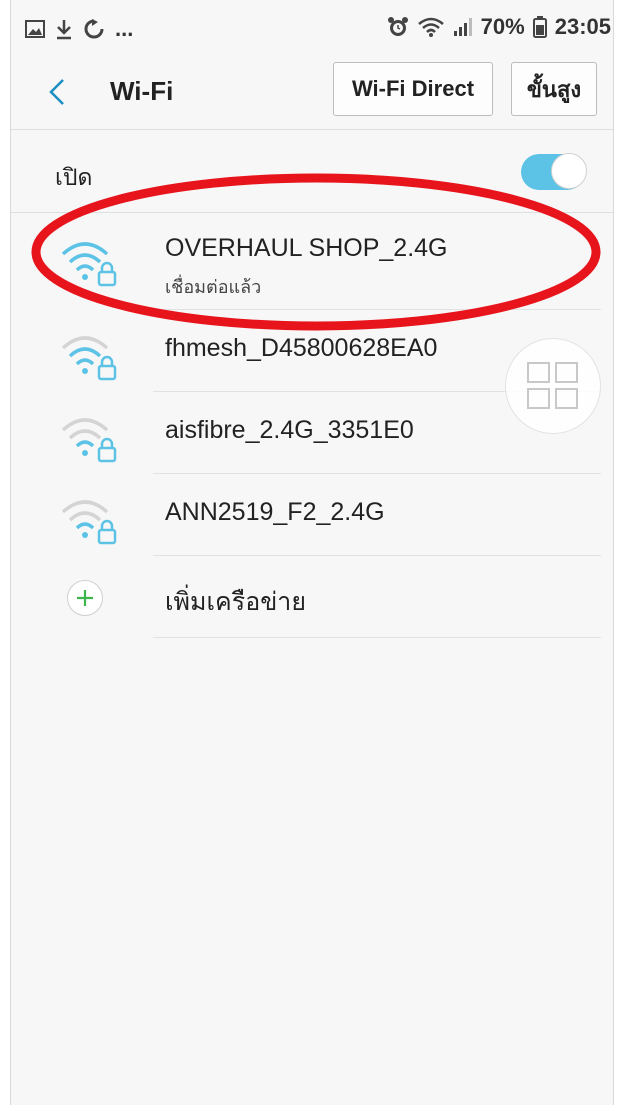  Describe the element at coordinates (142, 91) in the screenshot. I see `page-title: Wi-Fi` at that location.